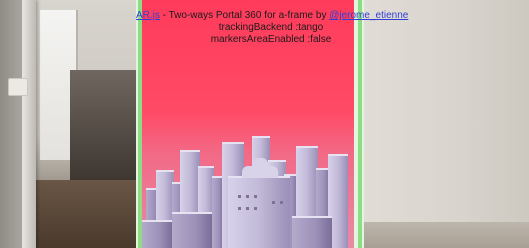  I want to click on author-link: @jerome_etienne, so click(368, 15).